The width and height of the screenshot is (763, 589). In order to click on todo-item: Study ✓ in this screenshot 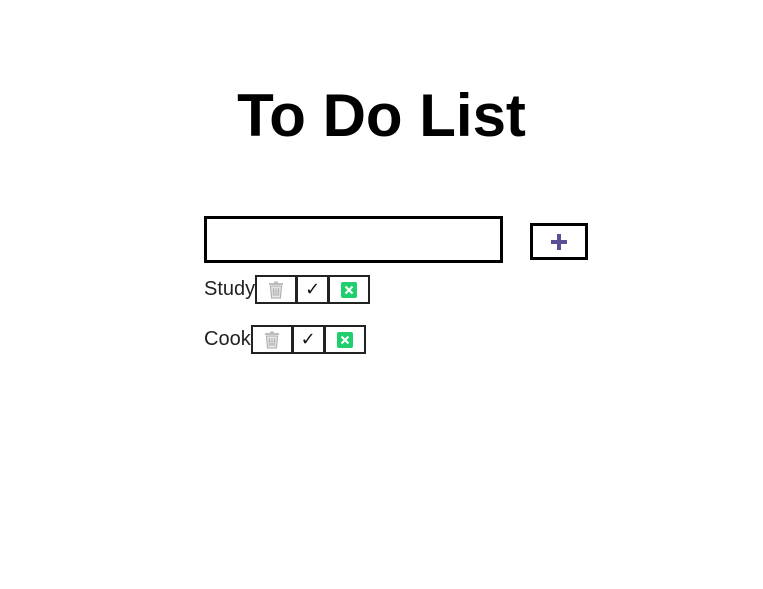, I will do `click(287, 289)`.